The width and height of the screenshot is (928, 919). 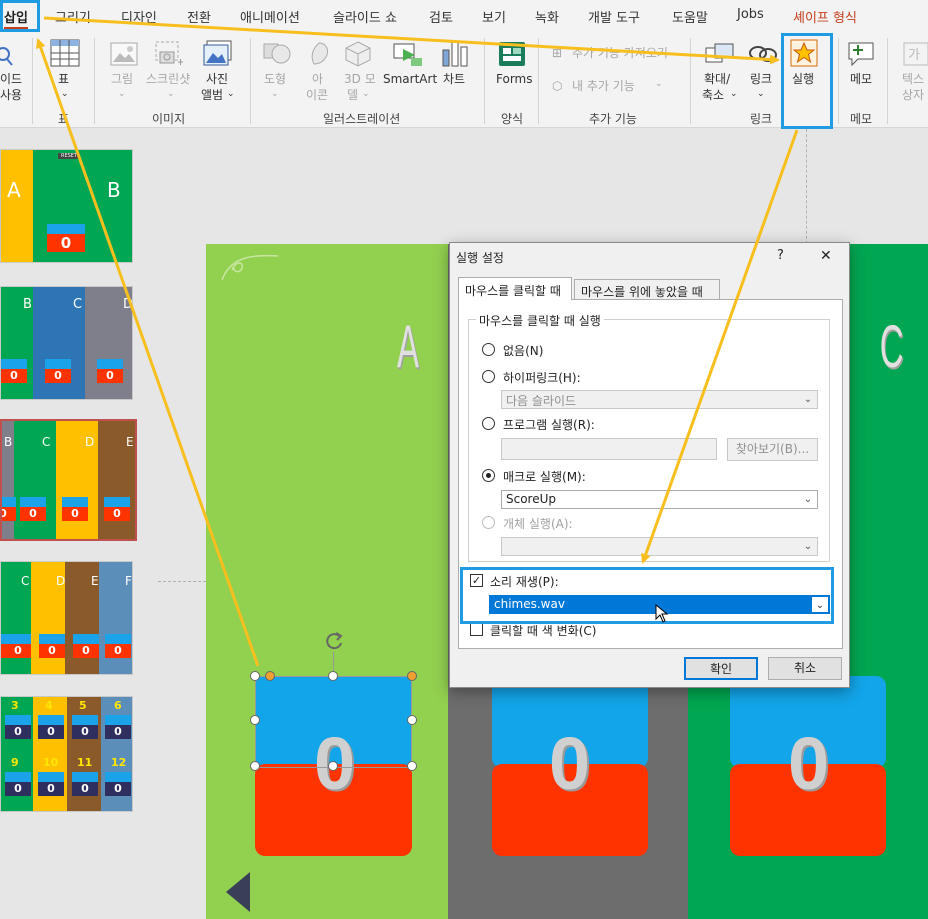 What do you see at coordinates (238, 892) in the screenshot?
I see `previous-arrow-icon` at bounding box center [238, 892].